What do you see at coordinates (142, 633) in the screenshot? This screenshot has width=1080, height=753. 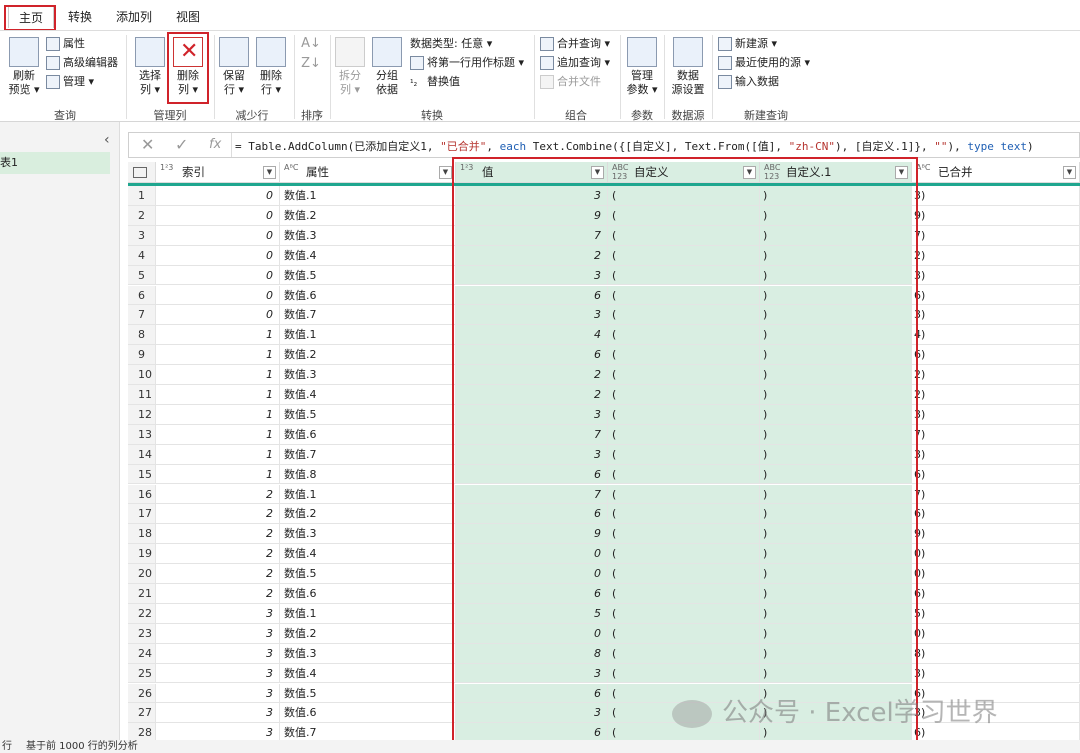 I see `row-number: 23` at bounding box center [142, 633].